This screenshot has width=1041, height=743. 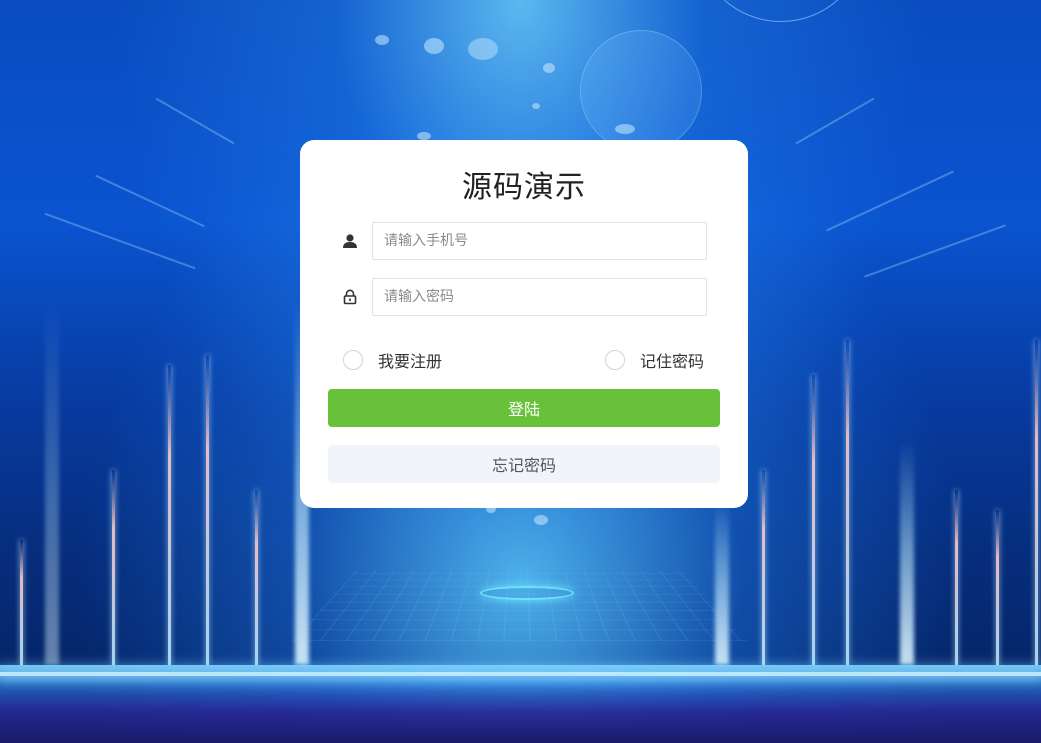 I want to click on floor-grid, so click(x=520, y=606).